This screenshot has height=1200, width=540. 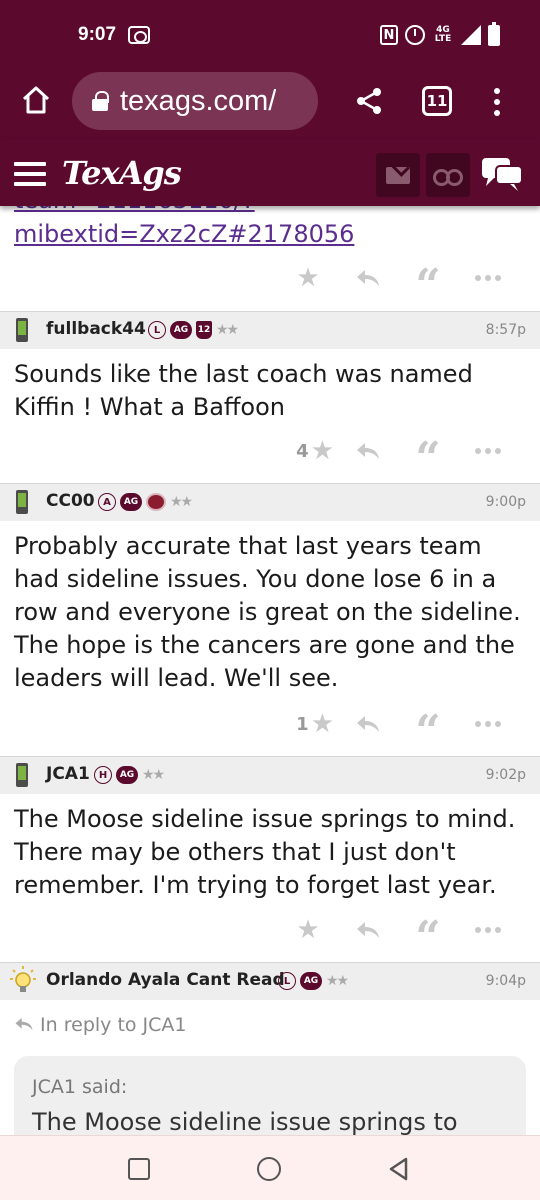 I want to click on status-icons: N 4G LTE, so click(x=440, y=34).